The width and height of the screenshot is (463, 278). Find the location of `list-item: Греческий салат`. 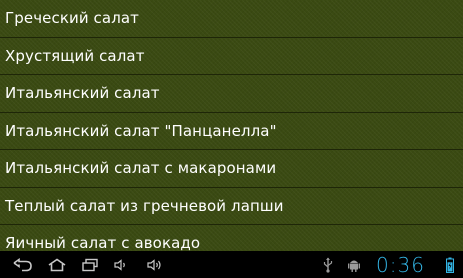

list-item: Греческий салат is located at coordinates (231, 19).